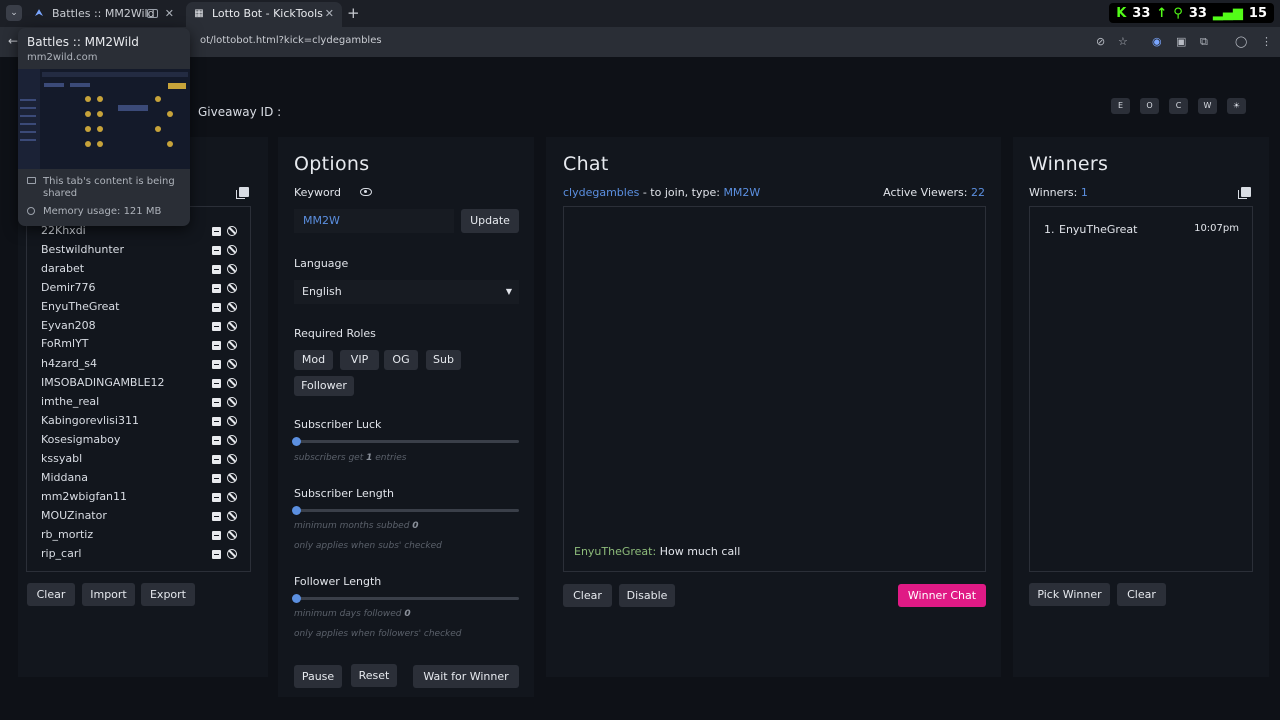 This screenshot has width=1280, height=720. Describe the element at coordinates (68, 325) in the screenshot. I see `list-item: Eyvan208` at that location.